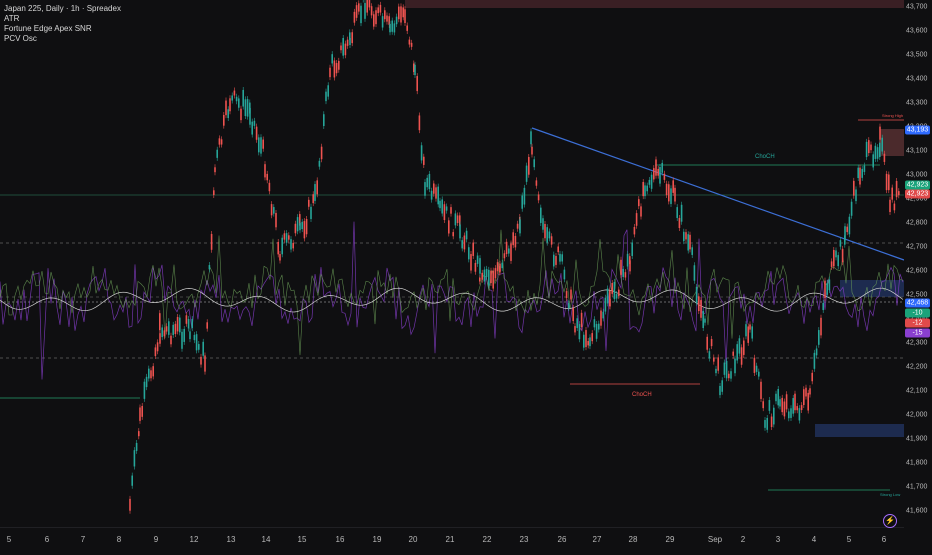  What do you see at coordinates (562, 539) in the screenshot?
I see `time-tick: 26` at bounding box center [562, 539].